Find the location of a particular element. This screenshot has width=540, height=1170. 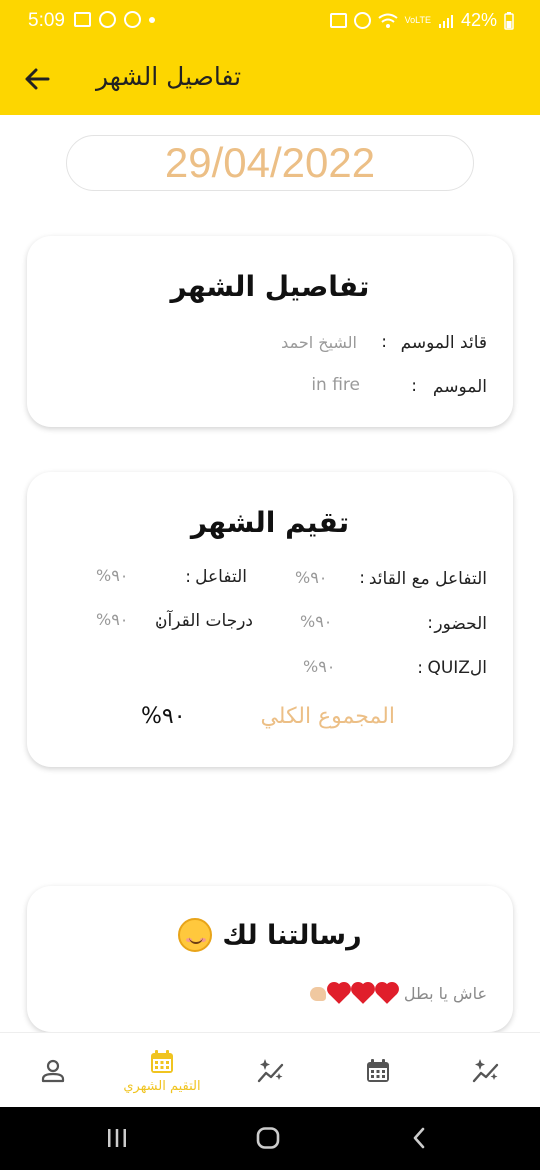

home-icon is located at coordinates (268, 1138).